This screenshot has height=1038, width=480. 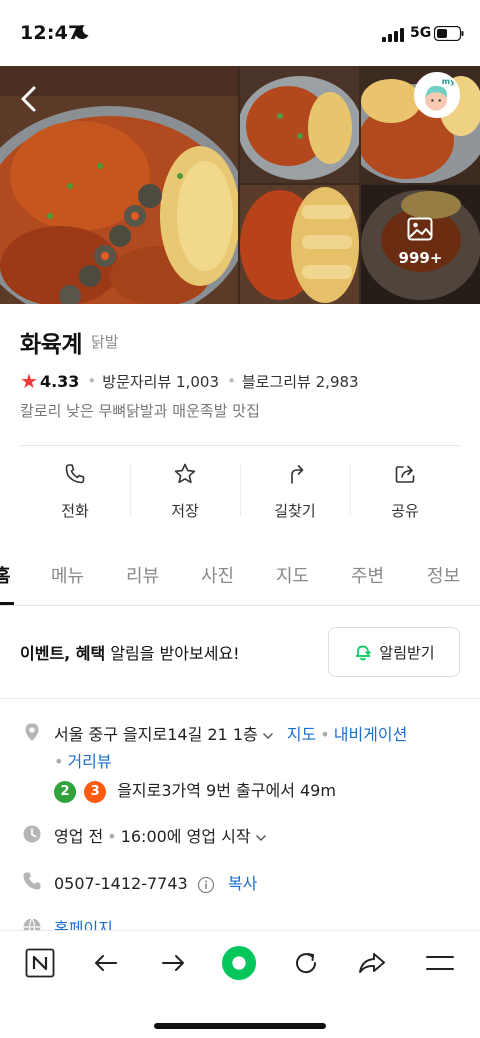 What do you see at coordinates (75, 489) in the screenshot?
I see `call-button: 전화` at bounding box center [75, 489].